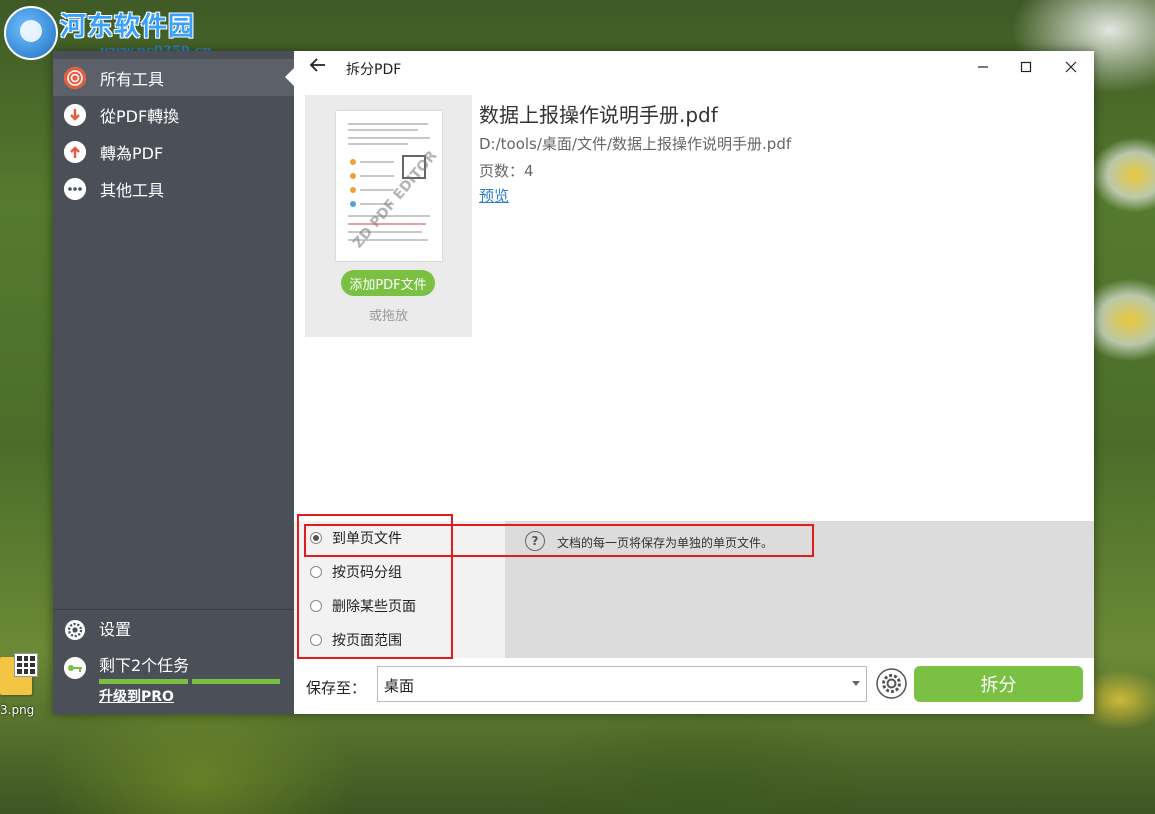 The image size is (1155, 814). I want to click on sidebar-item-to-pdf: 轉為PDF, so click(173, 151).